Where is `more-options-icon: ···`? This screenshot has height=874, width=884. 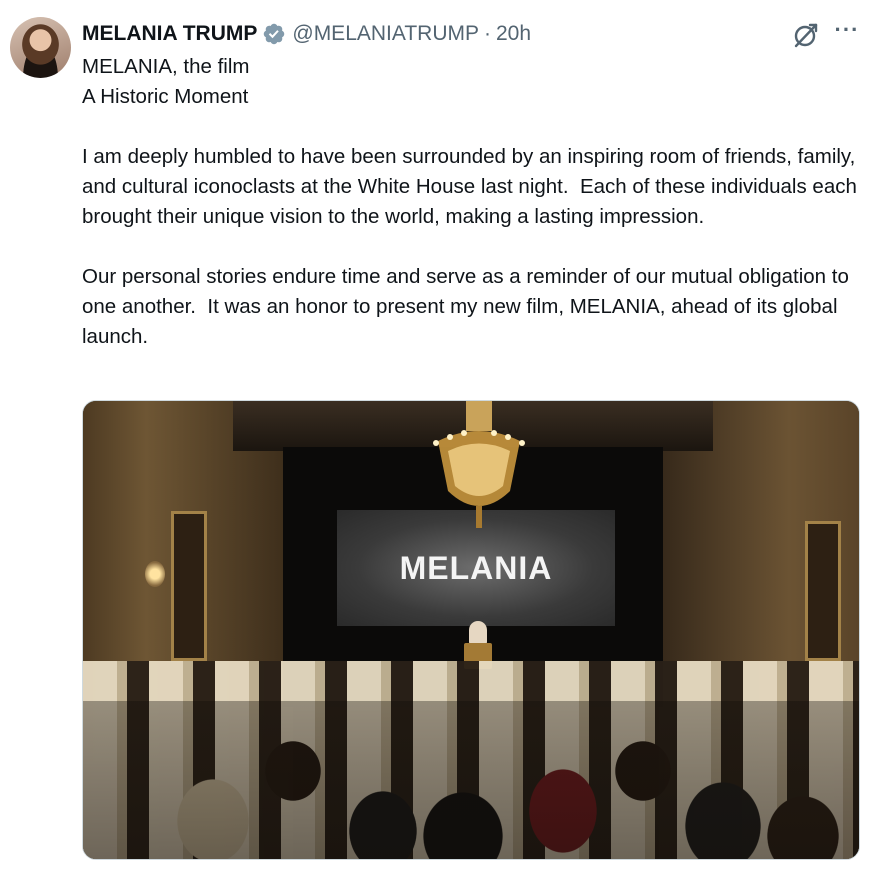
more-options-icon: ··· is located at coordinates (847, 31).